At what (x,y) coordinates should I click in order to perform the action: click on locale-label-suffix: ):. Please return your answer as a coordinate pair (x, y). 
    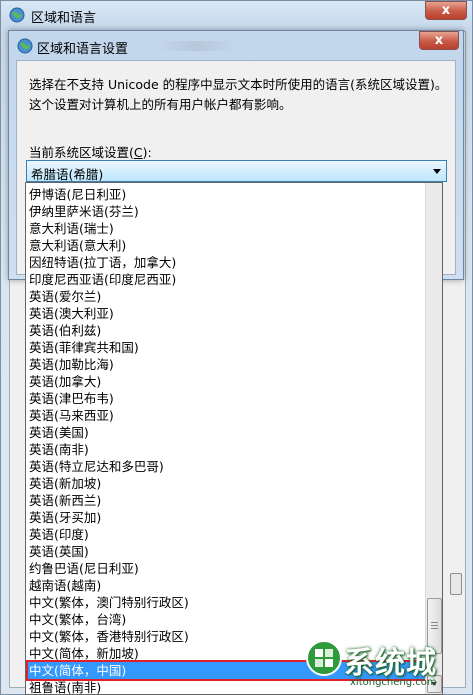
    Looking at the image, I should click on (147, 152).